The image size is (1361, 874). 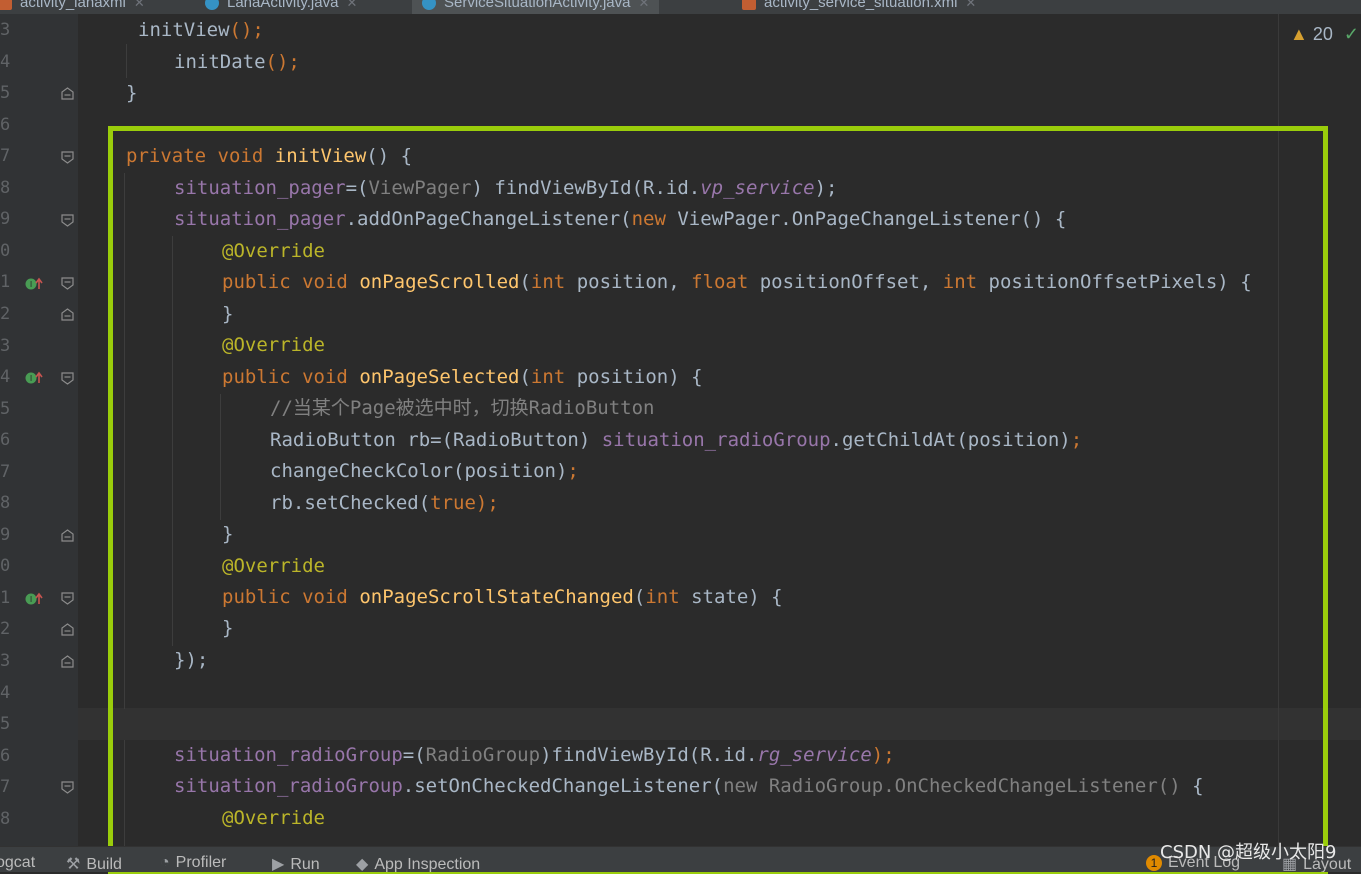 What do you see at coordinates (749, 5) in the screenshot?
I see `xml-layout-icon` at bounding box center [749, 5].